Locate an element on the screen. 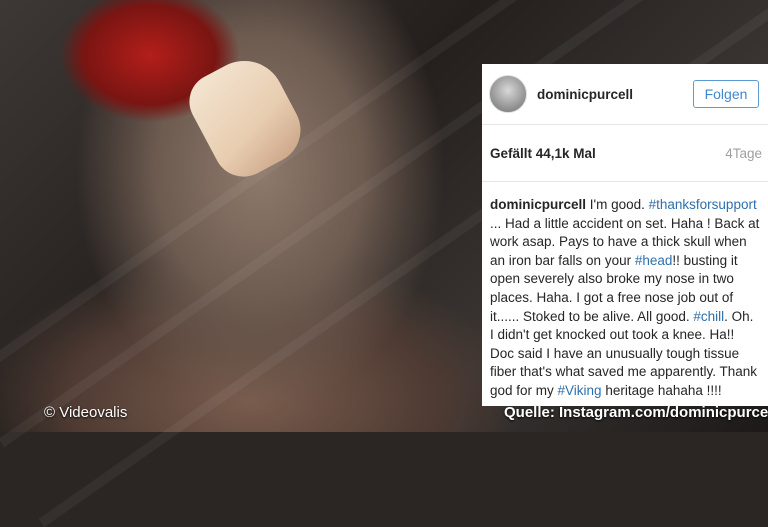 This screenshot has height=527, width=768. watermark: © Videovalis is located at coordinates (86, 412).